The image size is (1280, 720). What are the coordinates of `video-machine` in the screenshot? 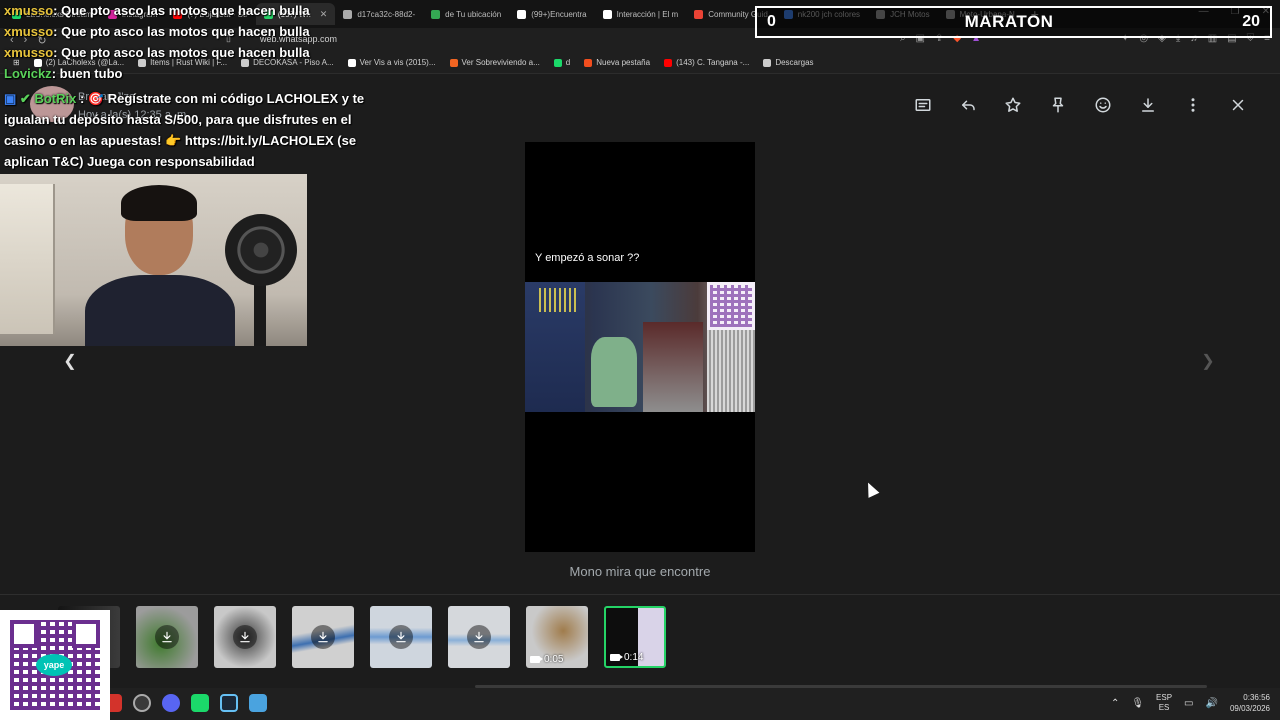 It's located at (673, 367).